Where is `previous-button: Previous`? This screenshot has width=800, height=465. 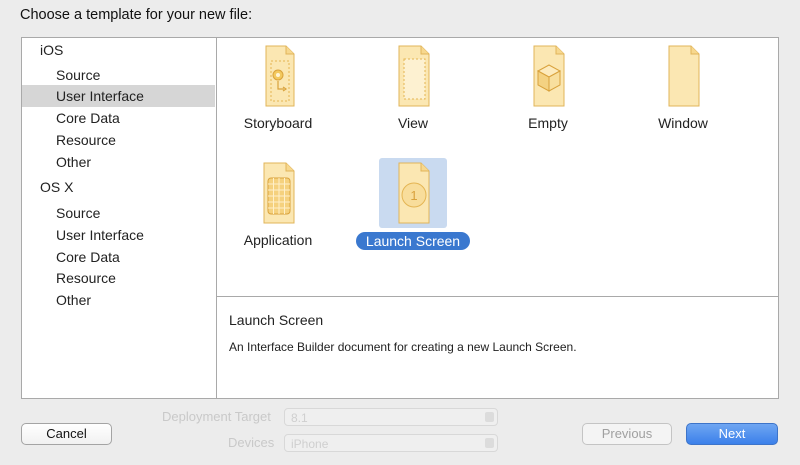
previous-button: Previous is located at coordinates (627, 434).